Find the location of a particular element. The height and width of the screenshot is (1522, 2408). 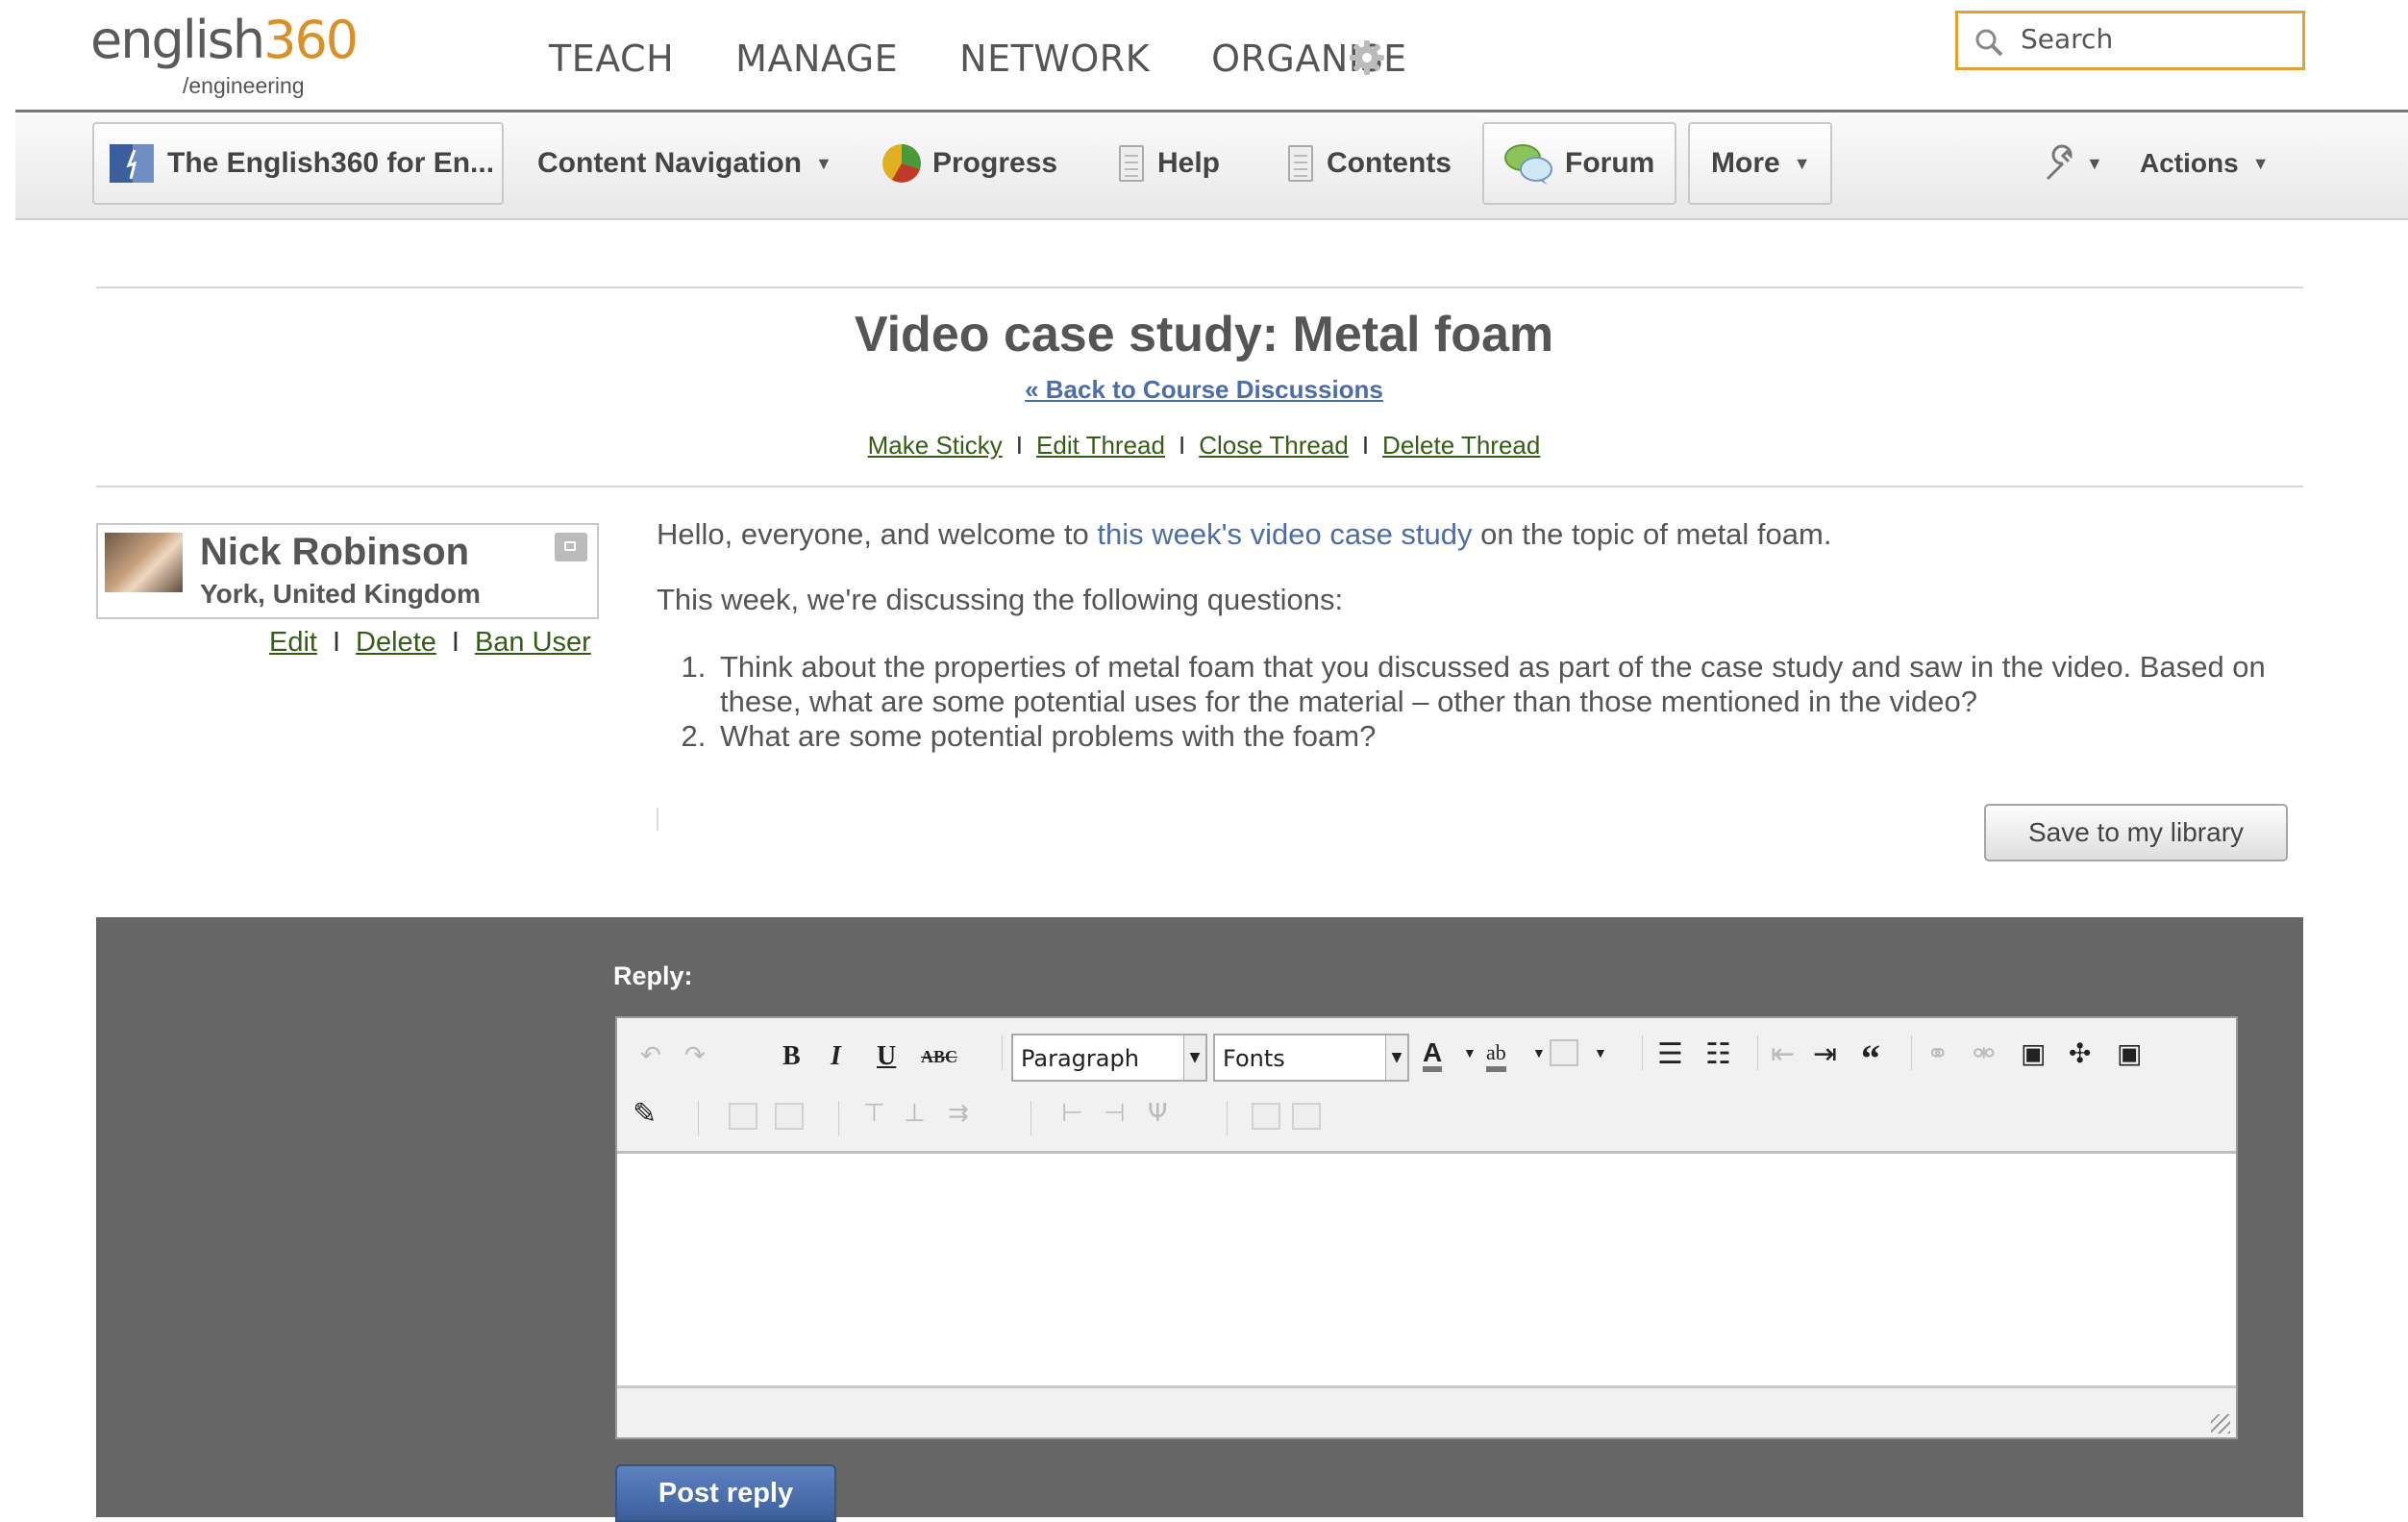

edit-thread-link: Edit Thread is located at coordinates (1100, 445).